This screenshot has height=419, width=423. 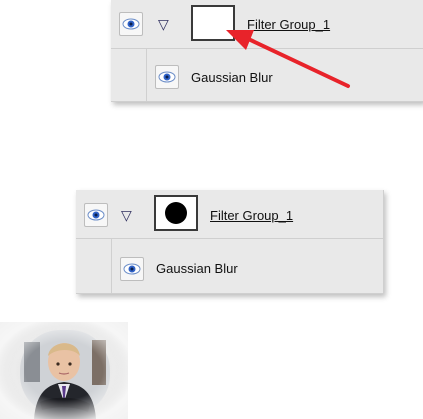 I want to click on portrait-image, so click(x=64, y=370).